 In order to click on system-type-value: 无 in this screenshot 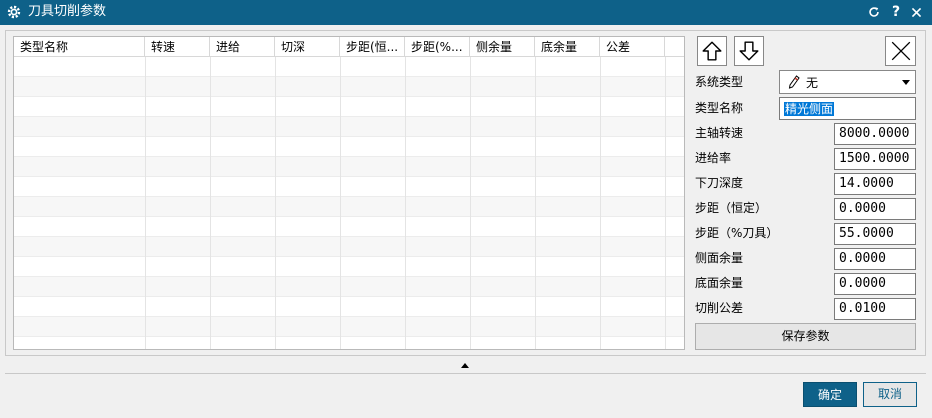, I will do `click(812, 82)`.